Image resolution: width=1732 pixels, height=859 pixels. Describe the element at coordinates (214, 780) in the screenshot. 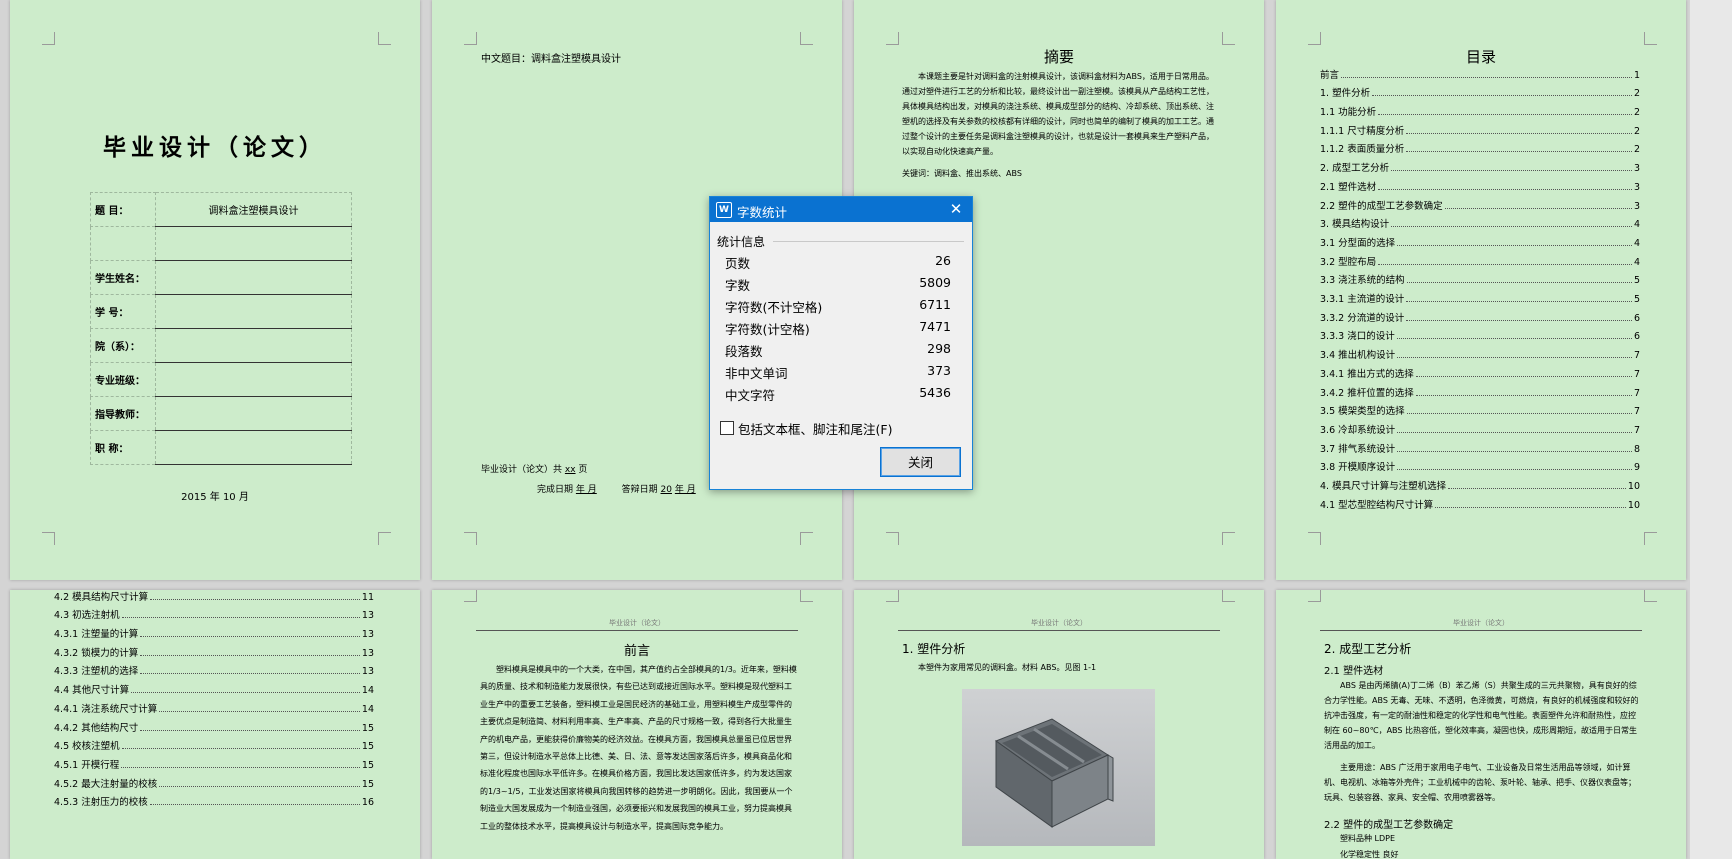

I see `toc-entry: 4.5.2 最大注射量的校核 15` at that location.